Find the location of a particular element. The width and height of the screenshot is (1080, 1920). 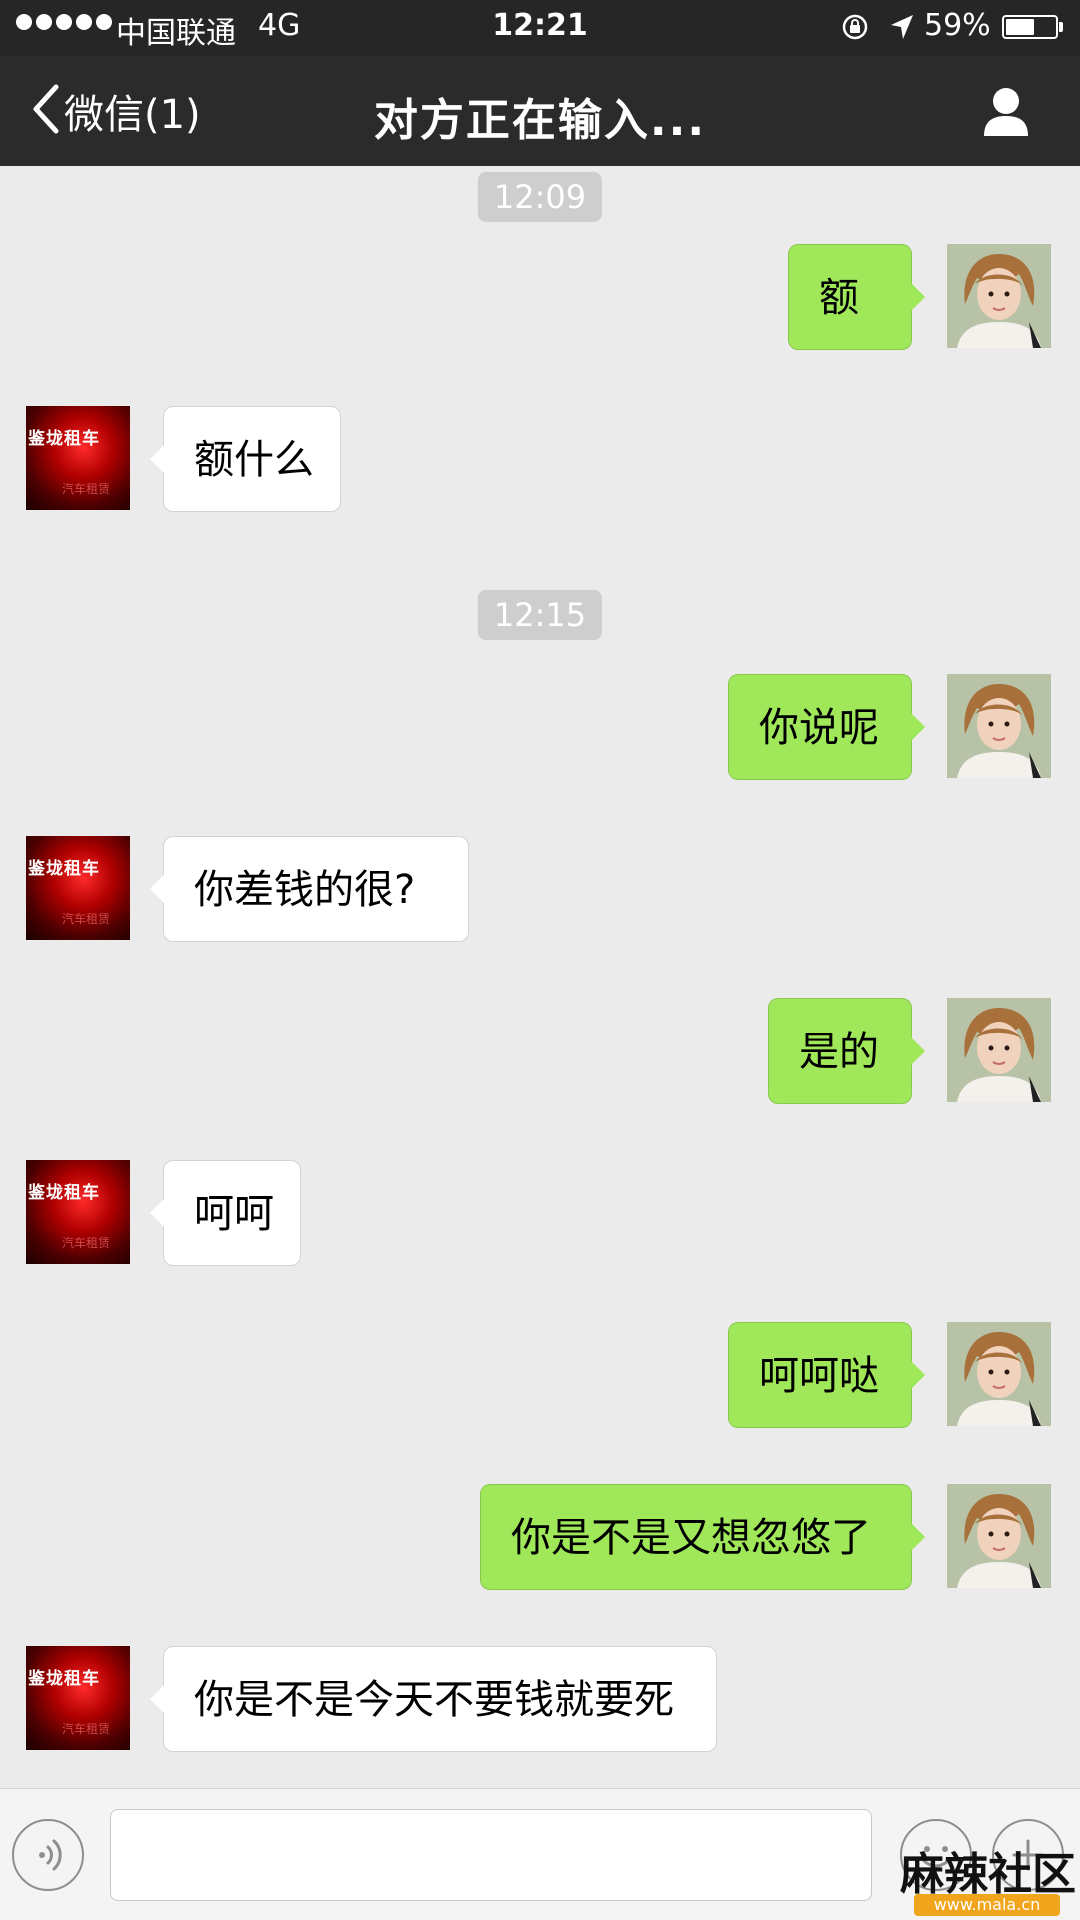

rotation-lock-icon is located at coordinates (855, 31).